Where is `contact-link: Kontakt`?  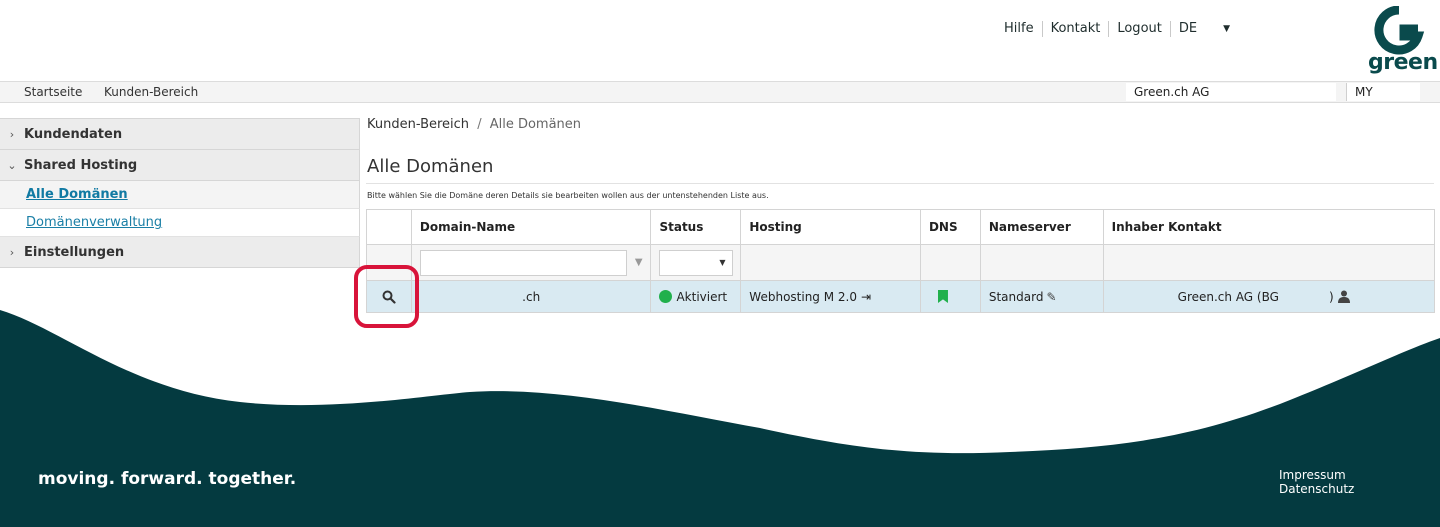 contact-link: Kontakt is located at coordinates (1076, 29).